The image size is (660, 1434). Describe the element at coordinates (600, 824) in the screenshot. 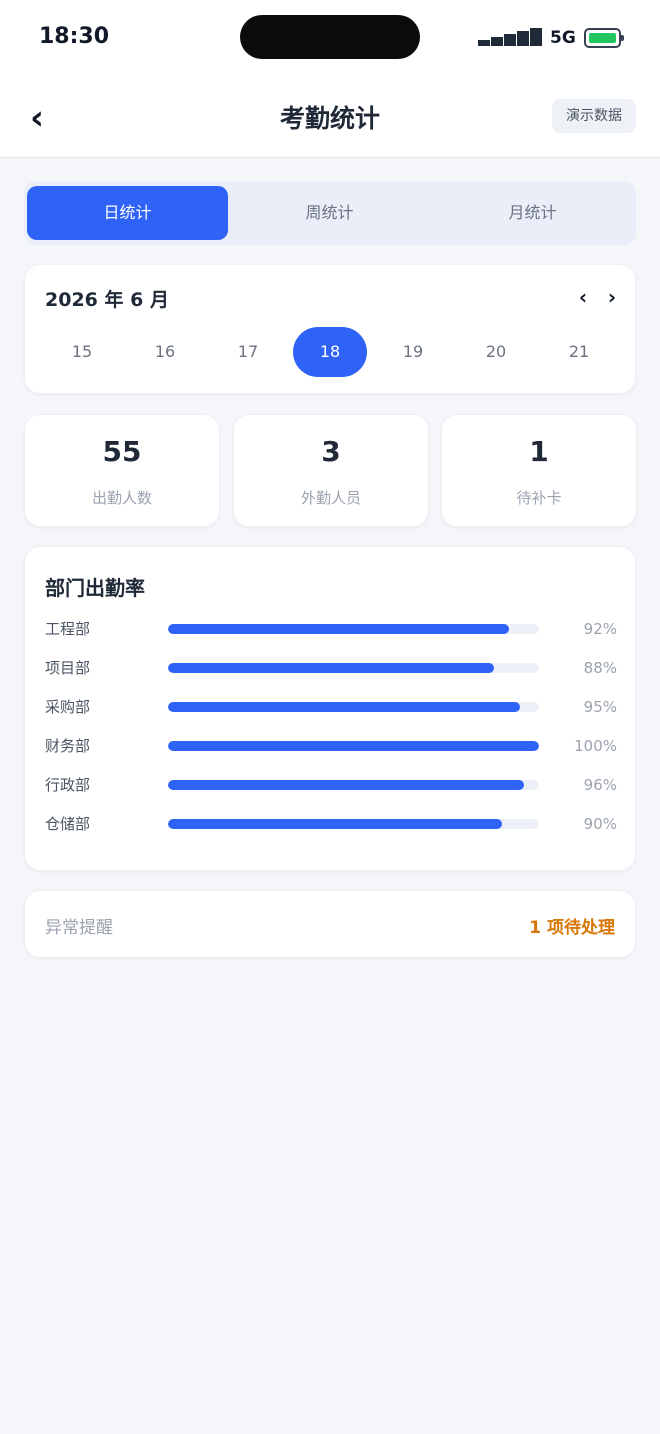

I see `dept-percent: 90%` at that location.